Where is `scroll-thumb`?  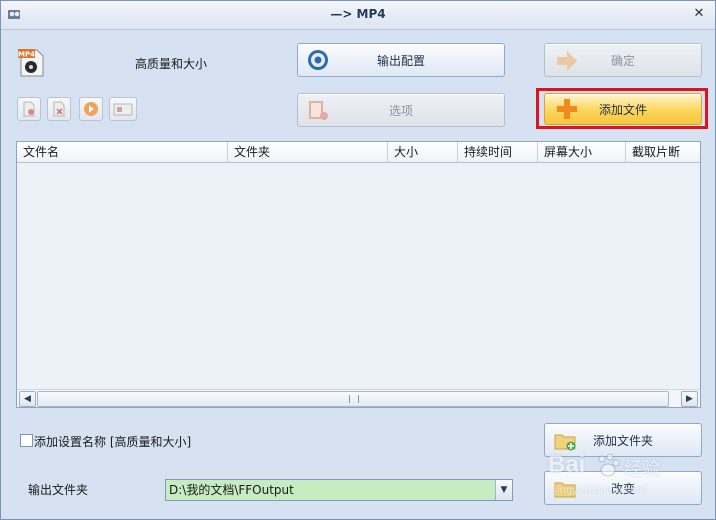
scroll-thumb is located at coordinates (353, 399).